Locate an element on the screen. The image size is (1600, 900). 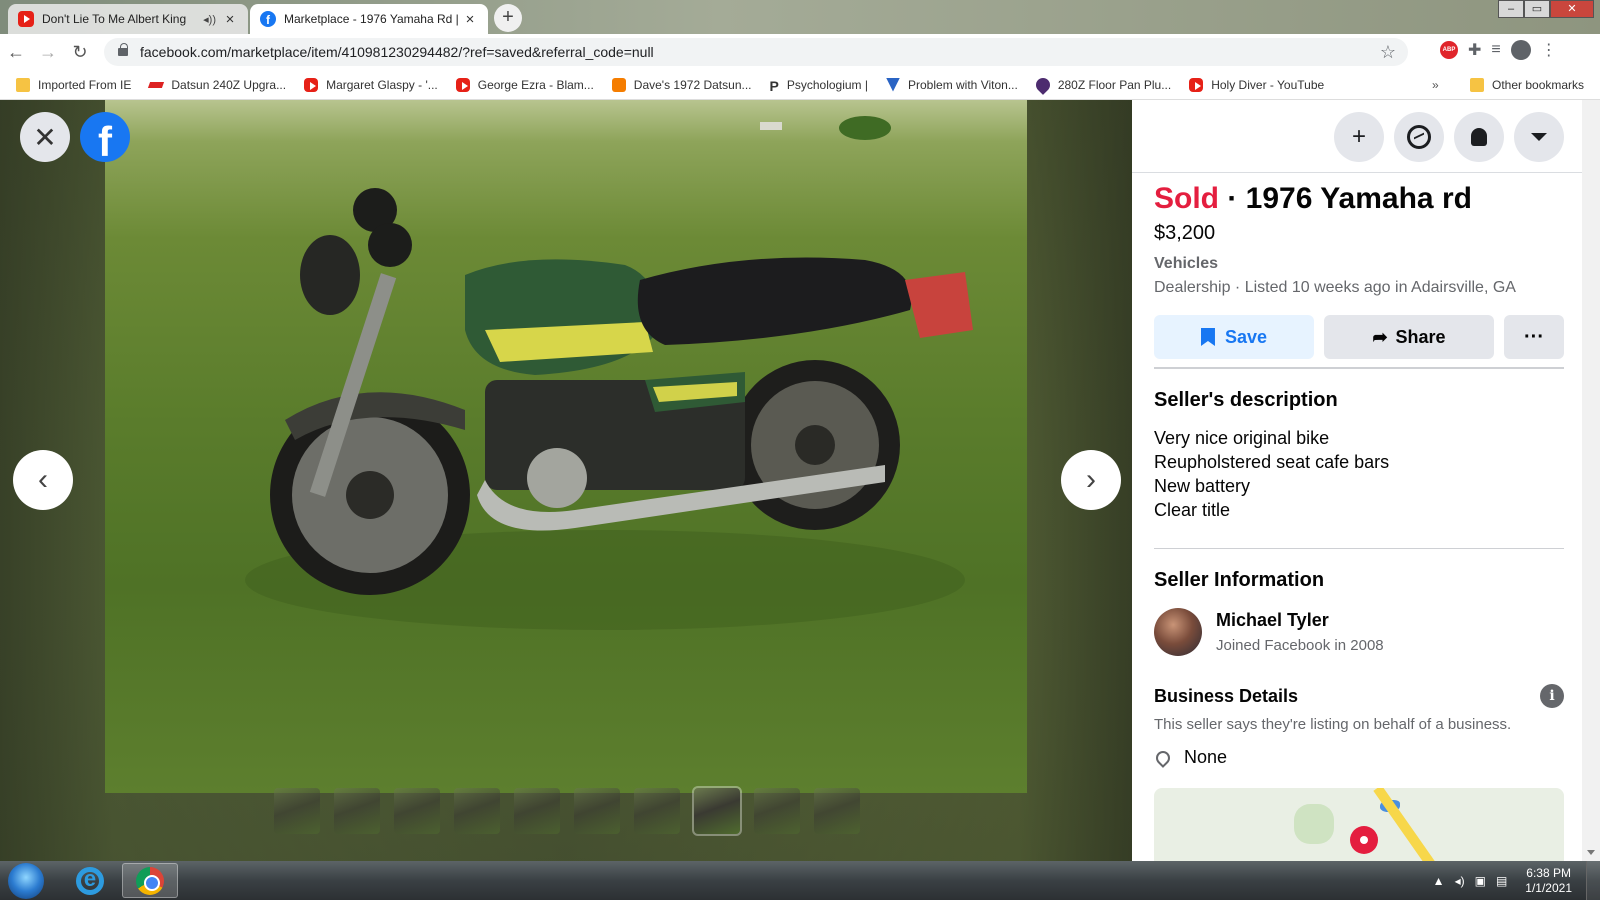
thumbnail-strip is located at coordinates (567, 811).